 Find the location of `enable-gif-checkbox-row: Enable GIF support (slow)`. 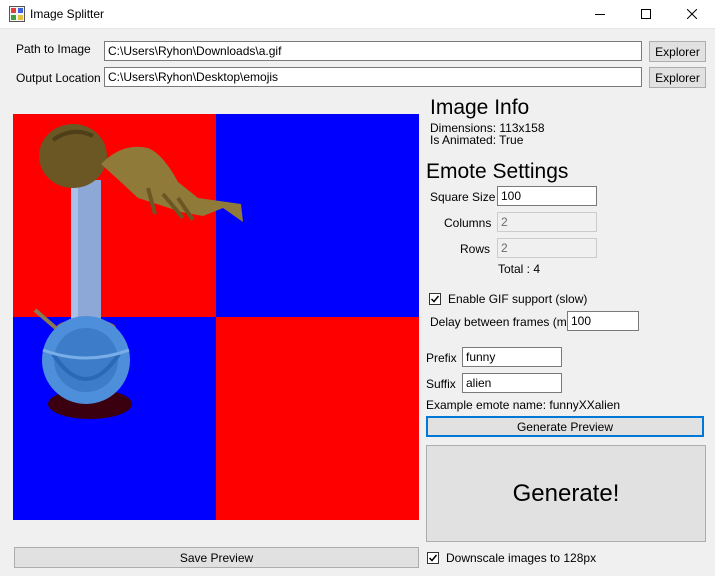

enable-gif-checkbox-row: Enable GIF support (slow) is located at coordinates (508, 299).